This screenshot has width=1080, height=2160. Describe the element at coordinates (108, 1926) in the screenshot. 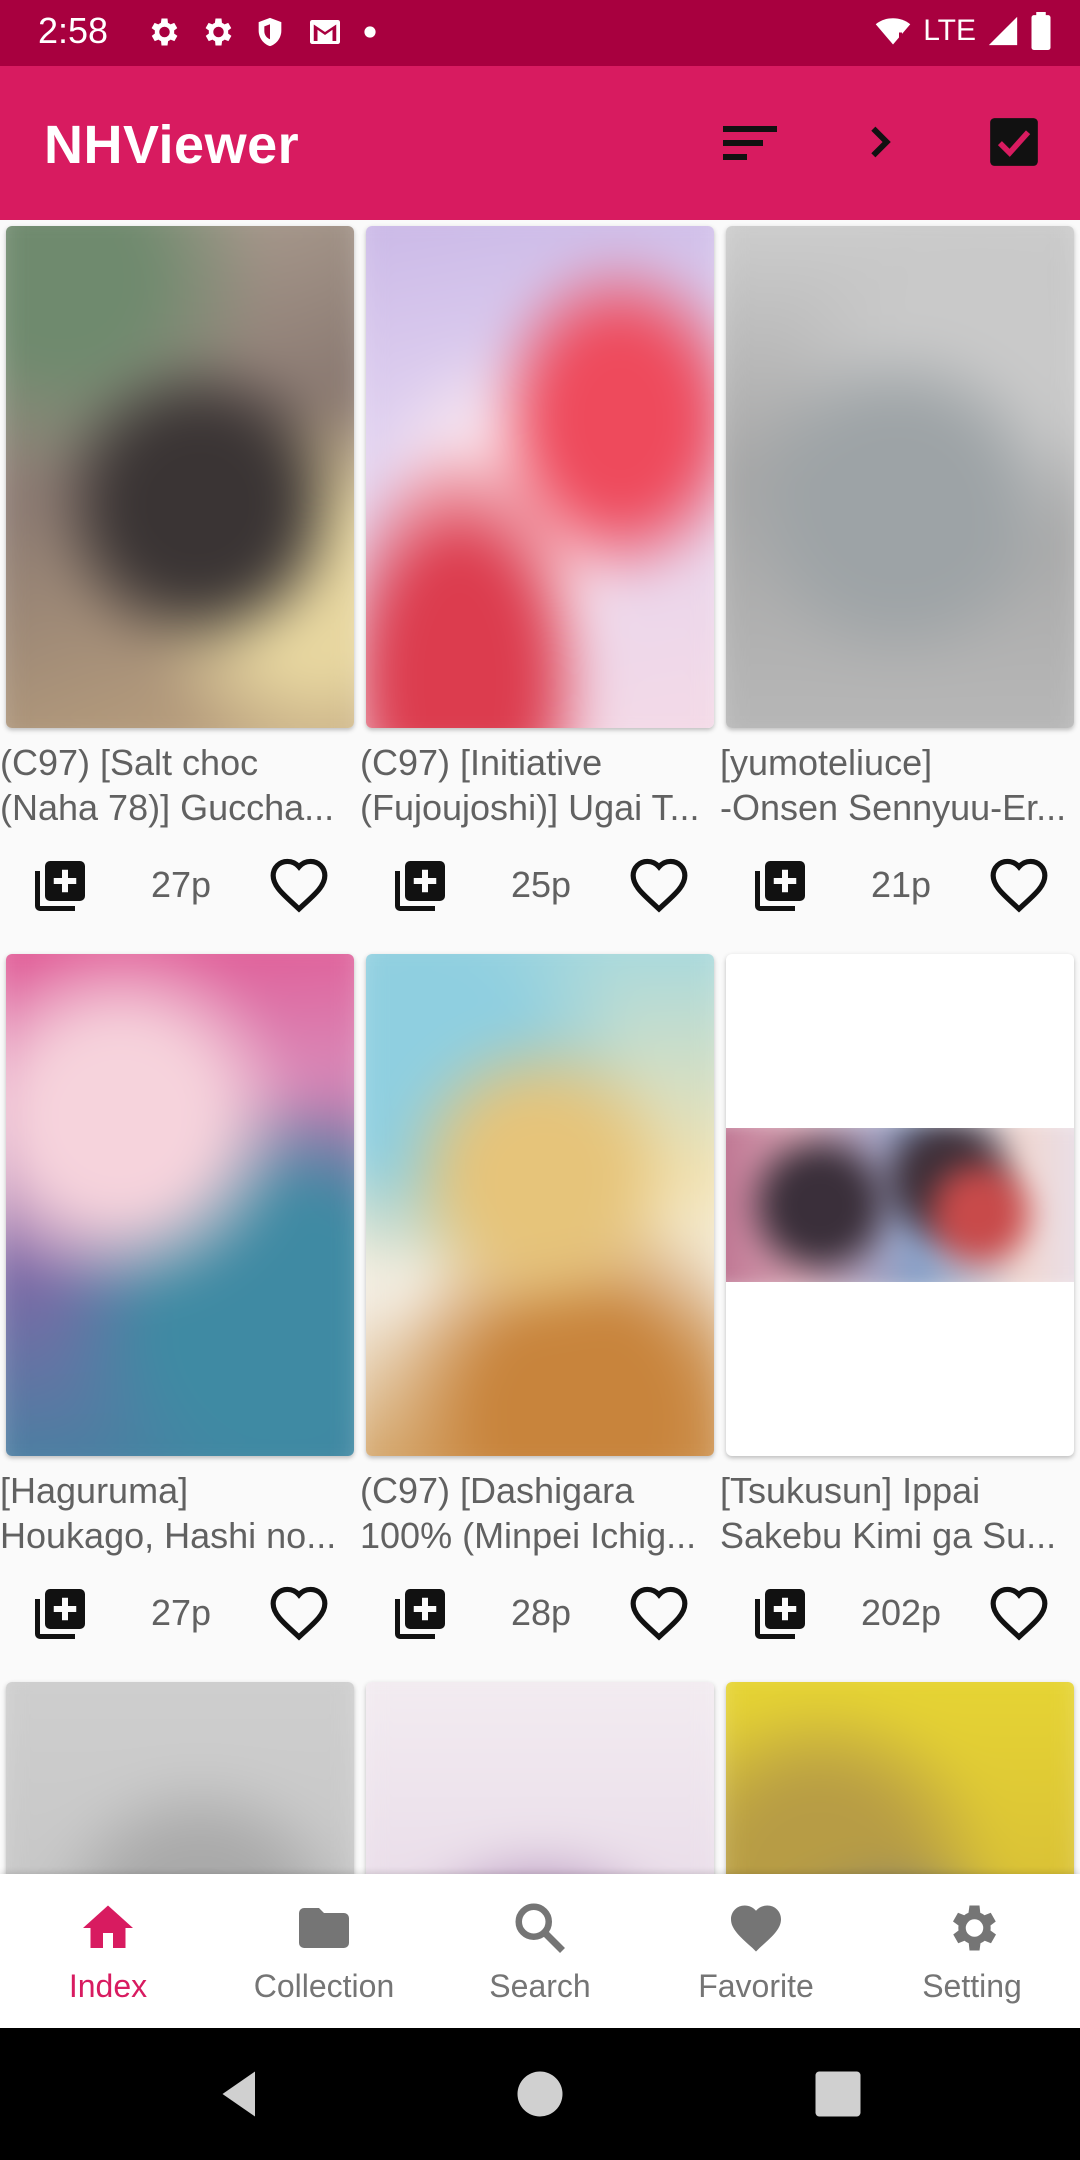

I see `home-icon` at that location.